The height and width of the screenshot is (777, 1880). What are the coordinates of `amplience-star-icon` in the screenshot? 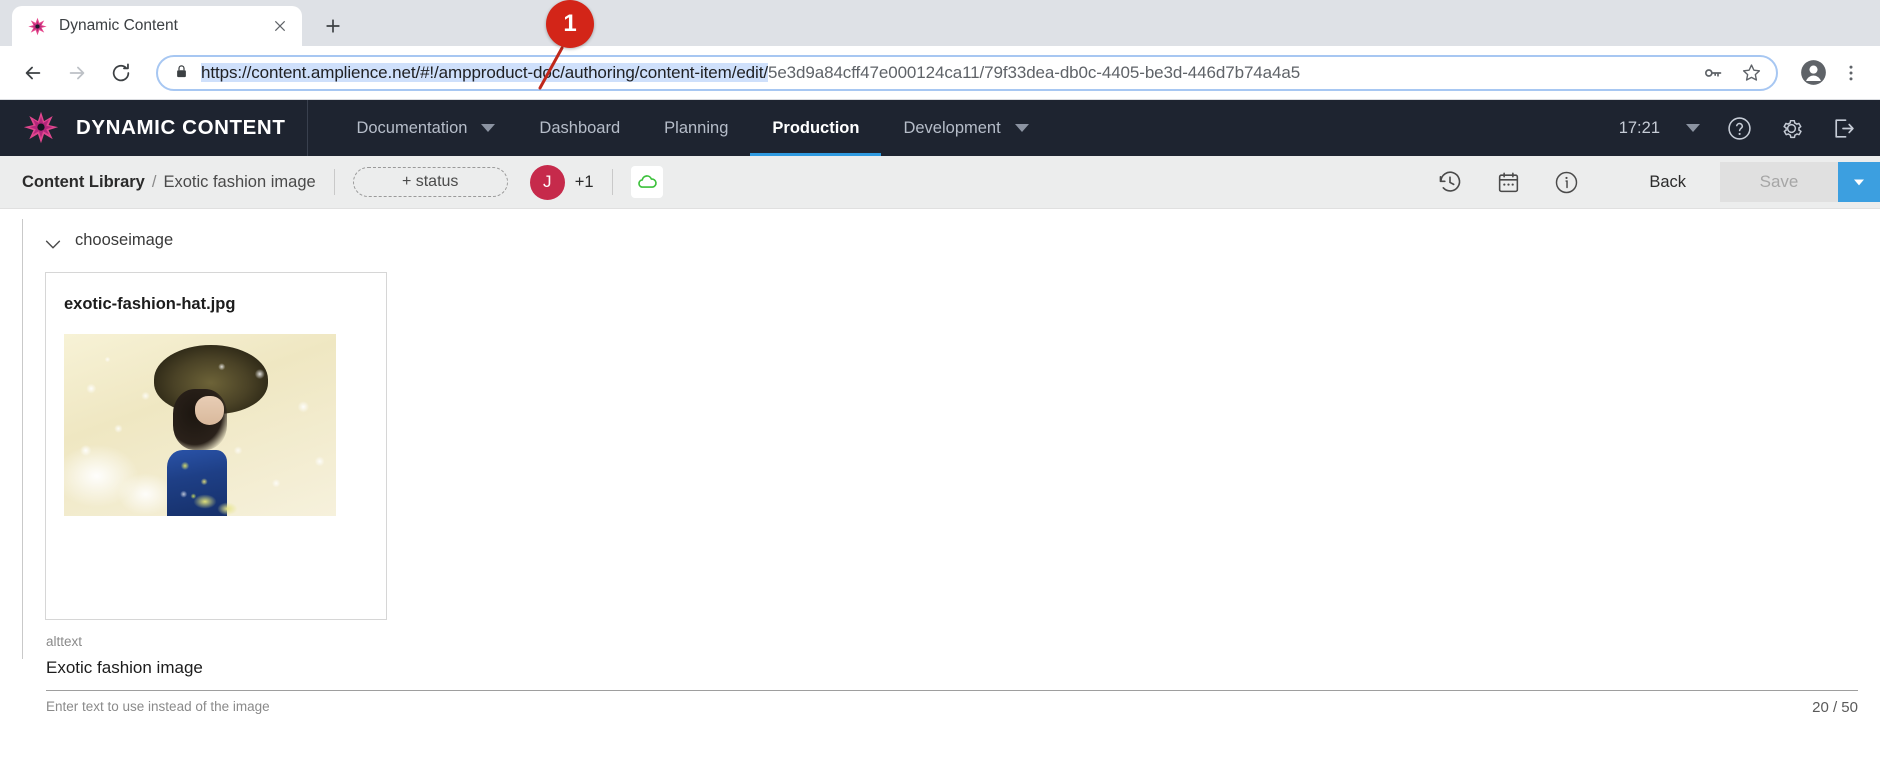 It's located at (37, 26).